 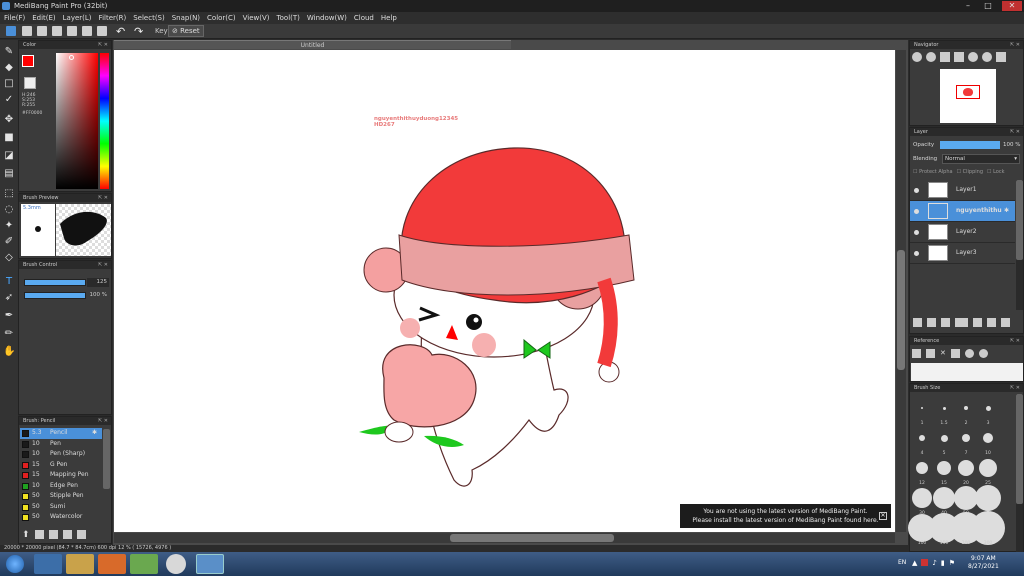 What do you see at coordinates (77, 121) in the screenshot?
I see `saturation-value-picker` at bounding box center [77, 121].